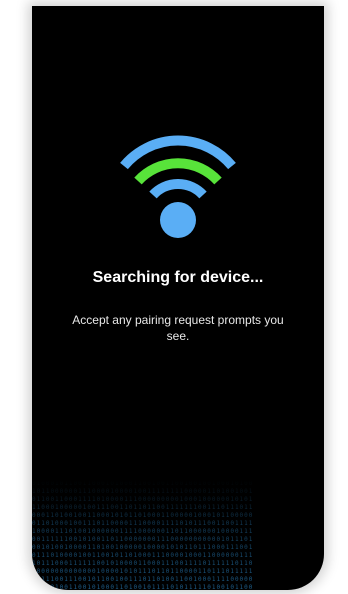 This screenshot has height=594, width=348. I want to click on signal-arc-inner, so click(178, 189).